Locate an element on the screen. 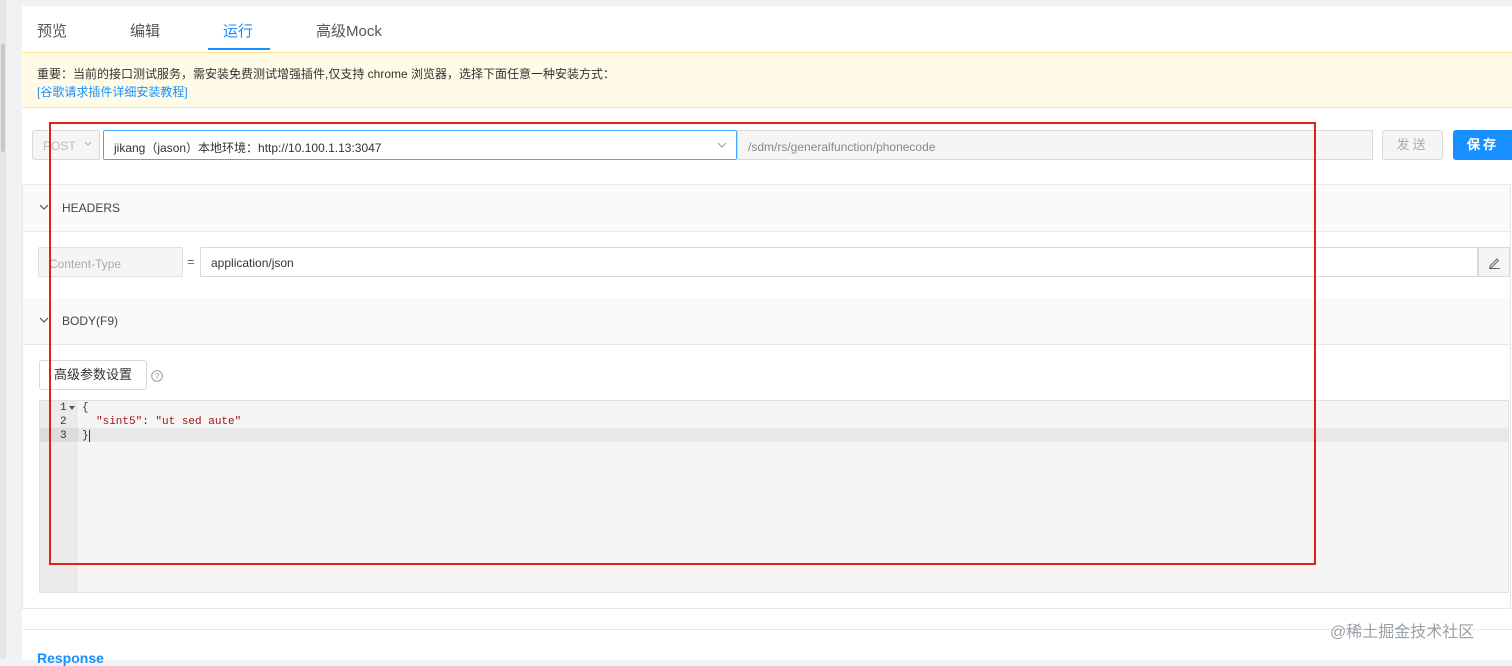  text-cursor is located at coordinates (89, 436).